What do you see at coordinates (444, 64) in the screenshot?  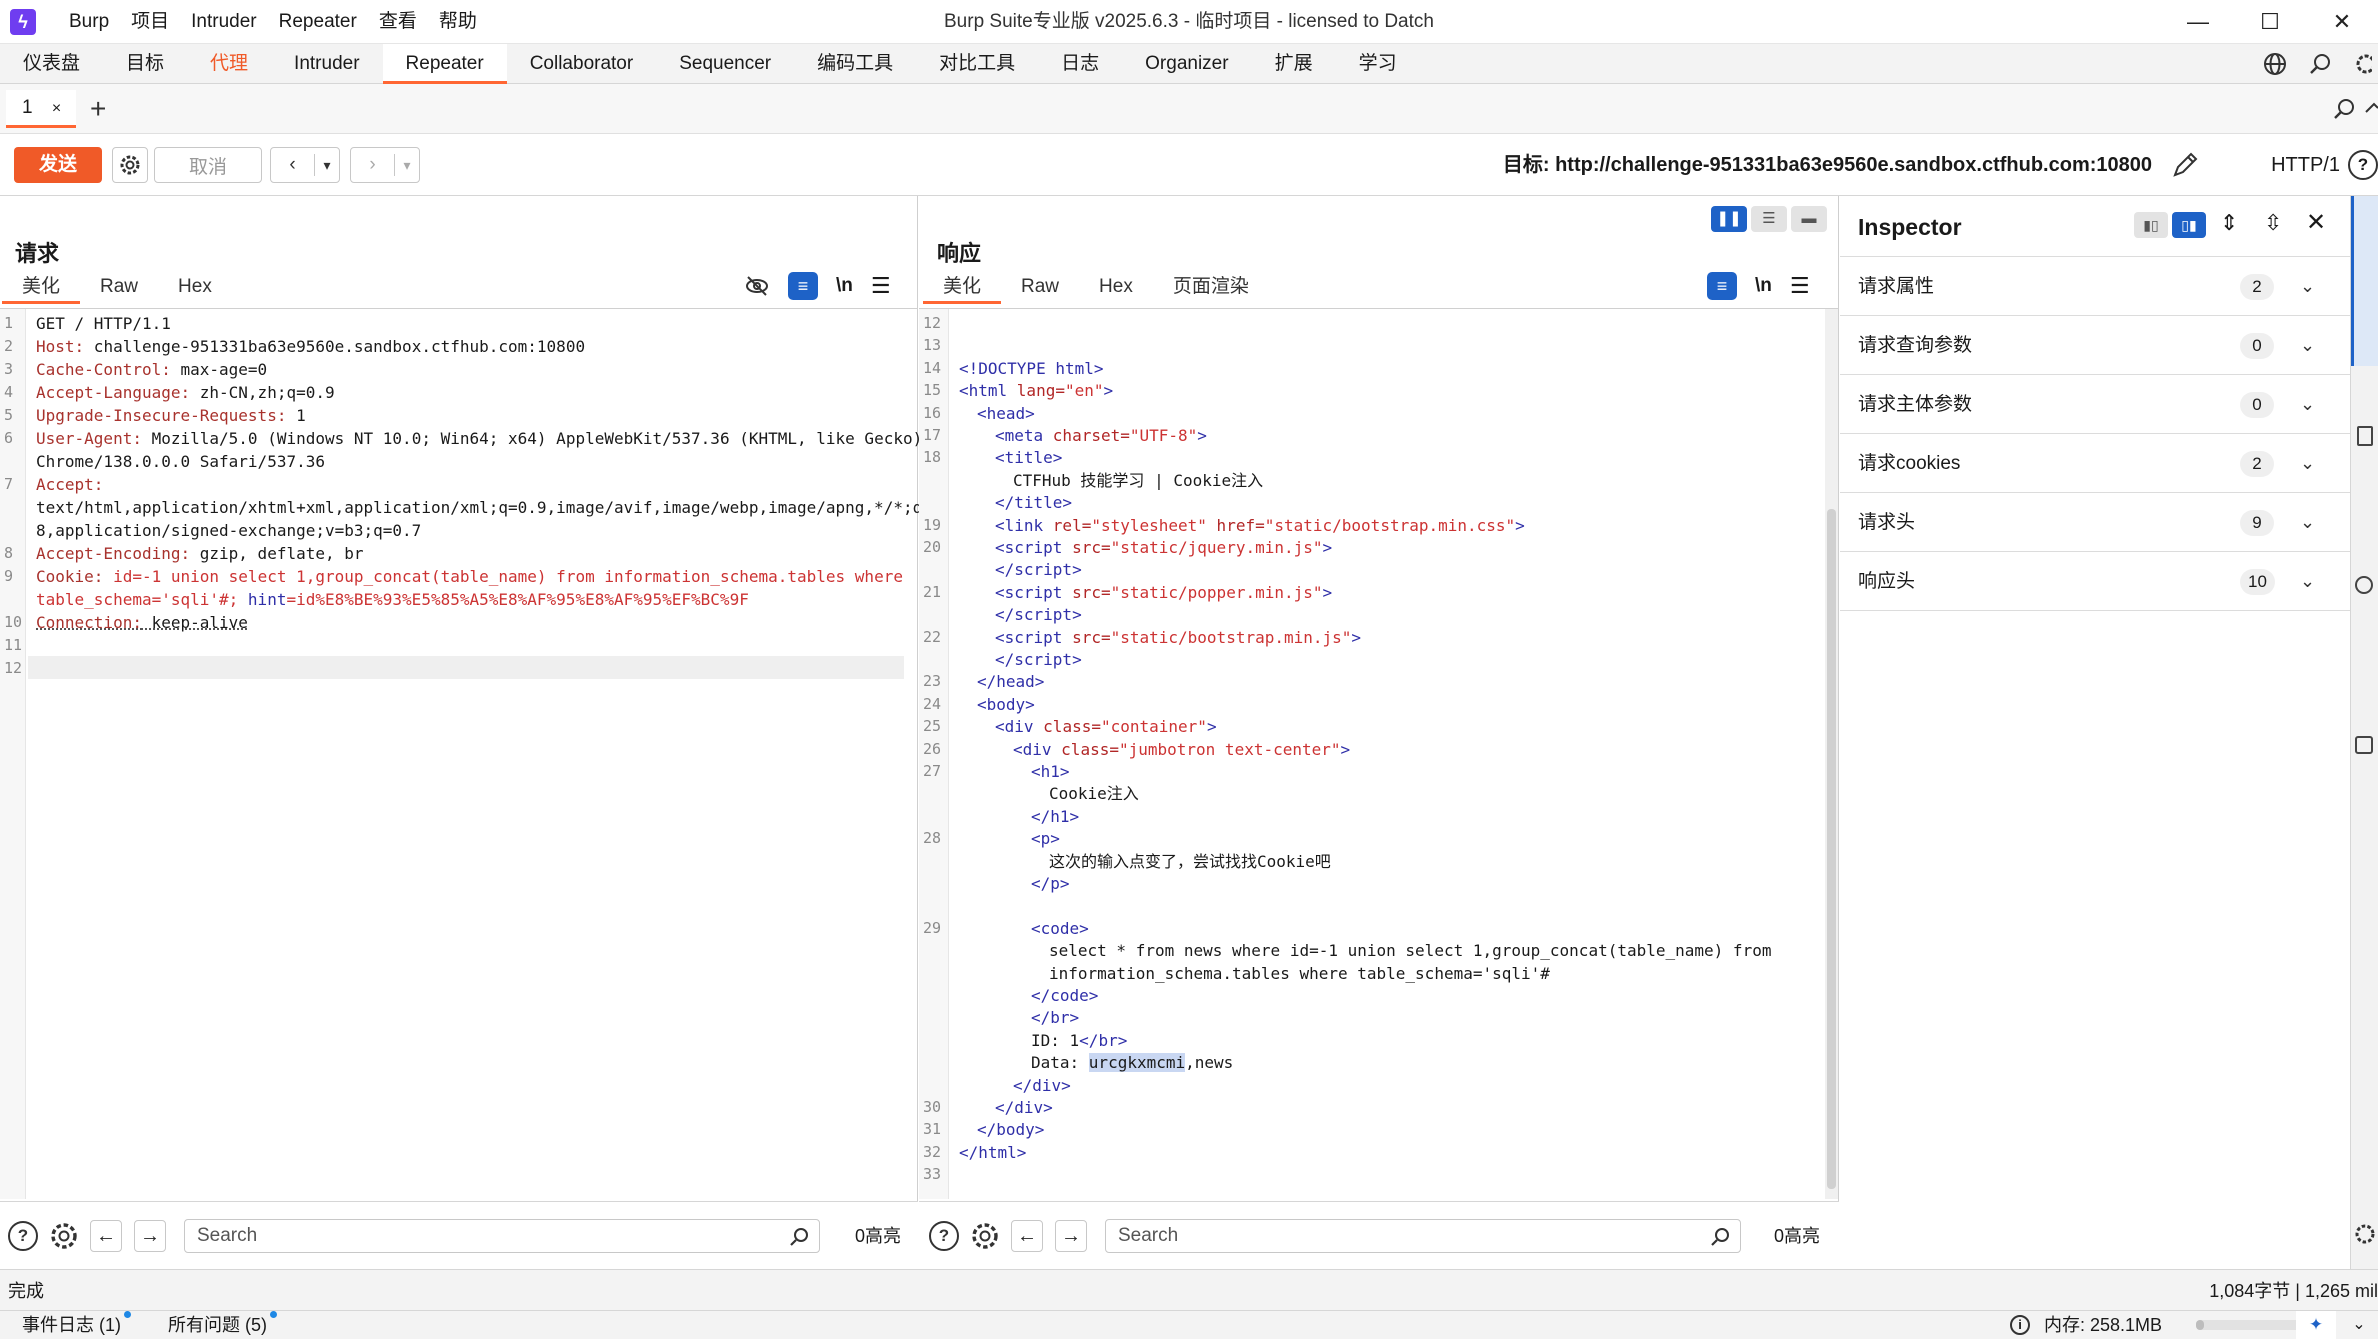 I see `tab-repeater: Repeater` at bounding box center [444, 64].